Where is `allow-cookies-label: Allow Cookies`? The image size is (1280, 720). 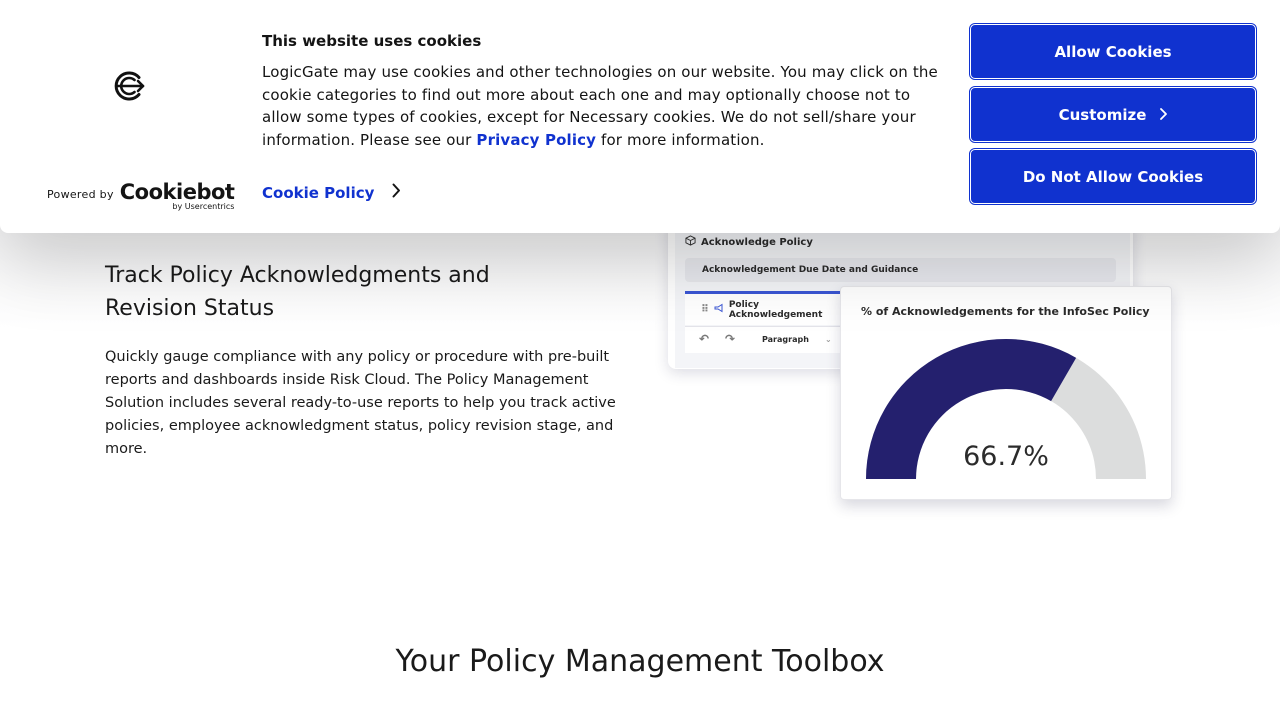
allow-cookies-label: Allow Cookies is located at coordinates (1113, 51).